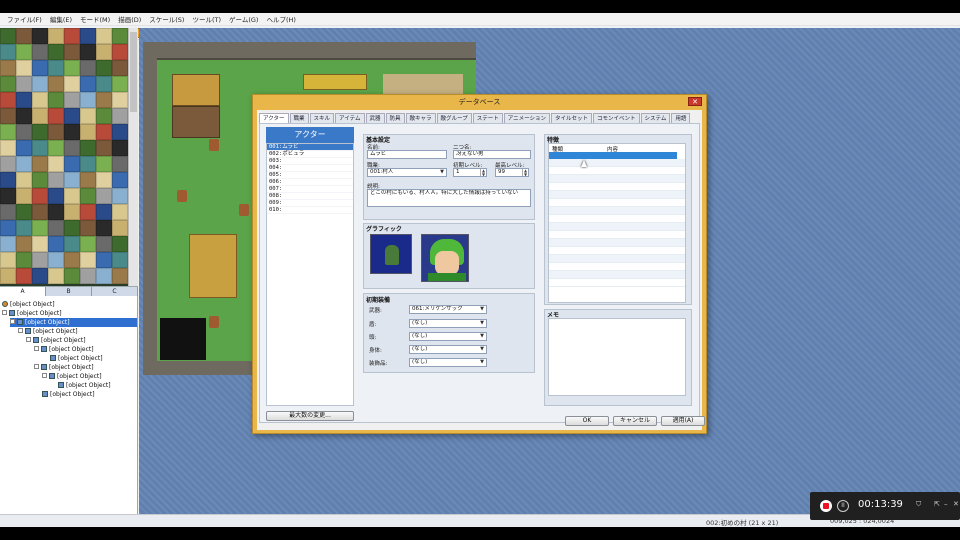  Describe the element at coordinates (69, 291) in the screenshot. I see `tileset-tab-b: B` at that location.